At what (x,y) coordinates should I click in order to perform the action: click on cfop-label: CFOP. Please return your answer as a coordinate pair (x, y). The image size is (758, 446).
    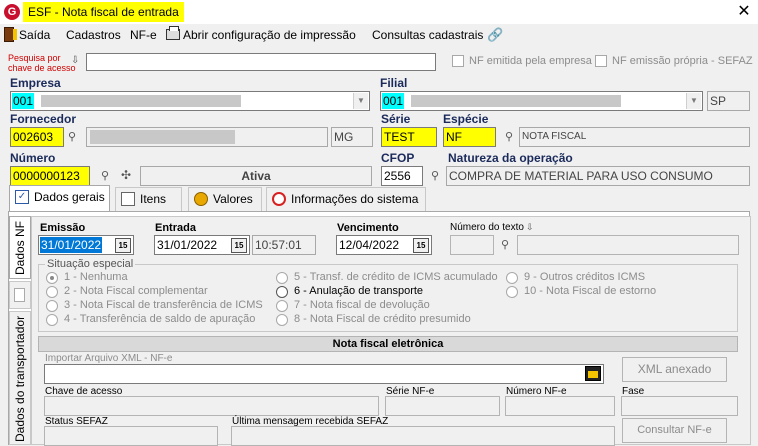
    Looking at the image, I should click on (398, 158).